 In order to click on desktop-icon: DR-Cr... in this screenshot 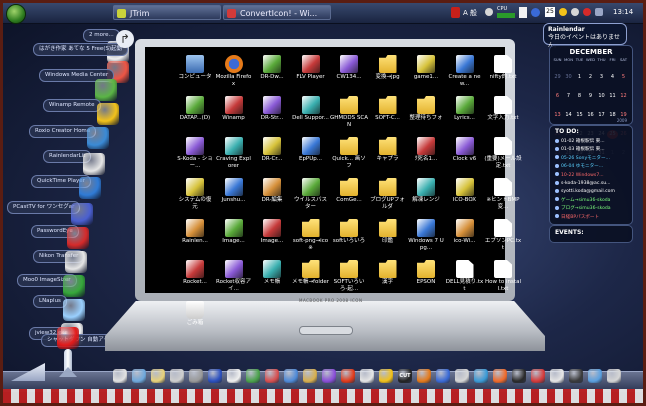, I will do `click(272, 150)`.